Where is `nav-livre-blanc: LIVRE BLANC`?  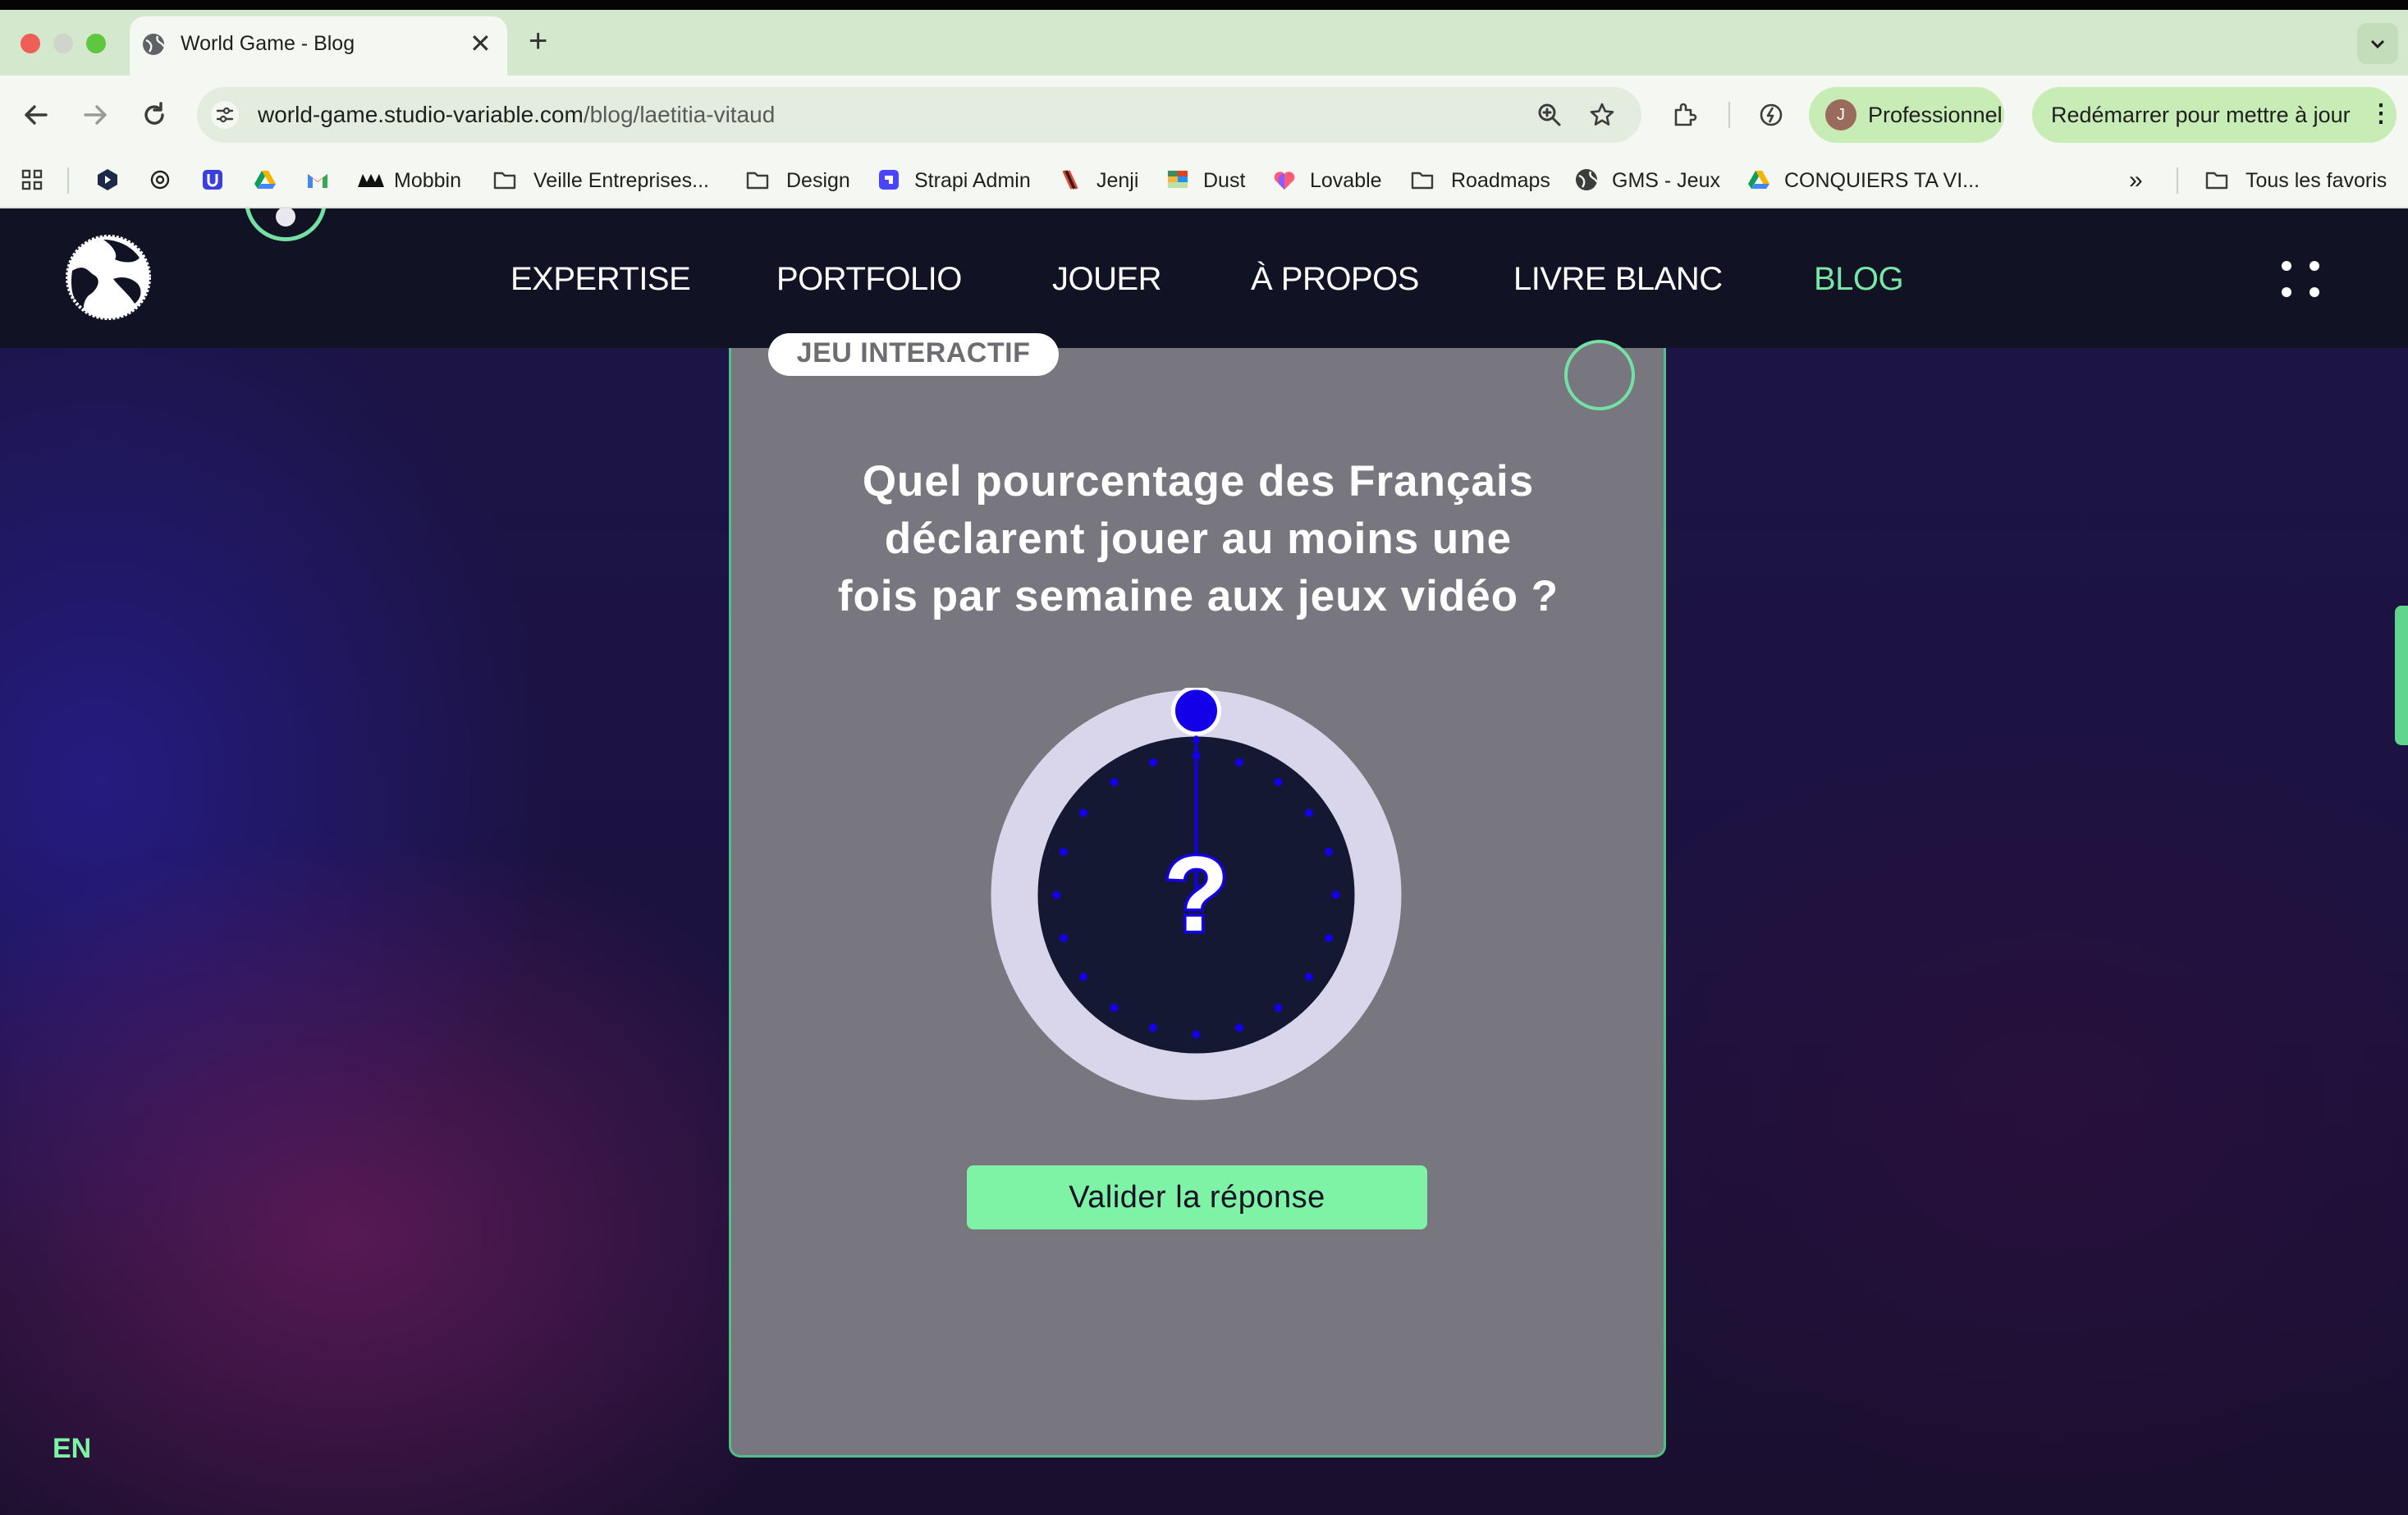
nav-livre-blanc: LIVRE BLANC is located at coordinates (1618, 279).